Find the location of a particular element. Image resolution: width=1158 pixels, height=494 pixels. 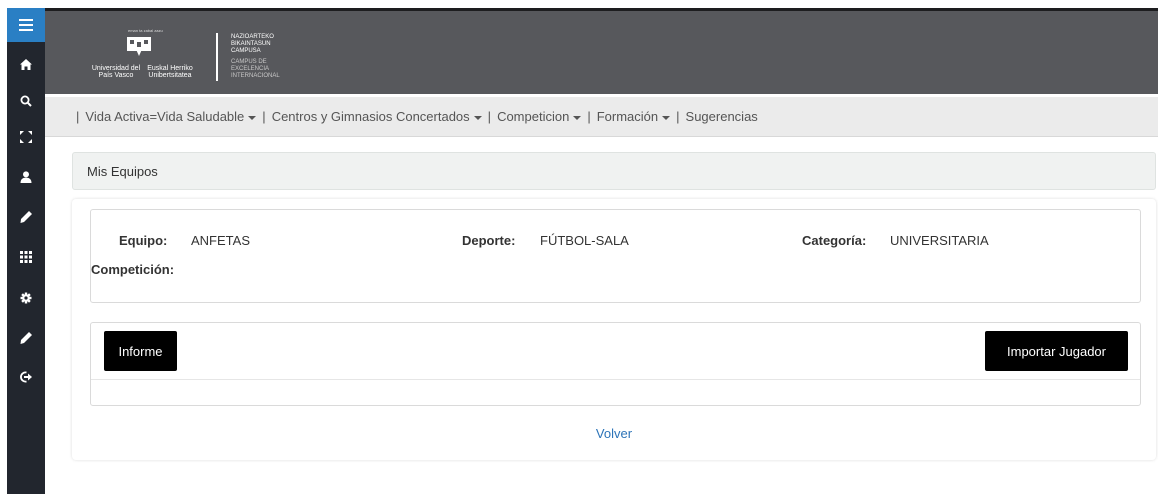

logout-icon is located at coordinates (26, 377).